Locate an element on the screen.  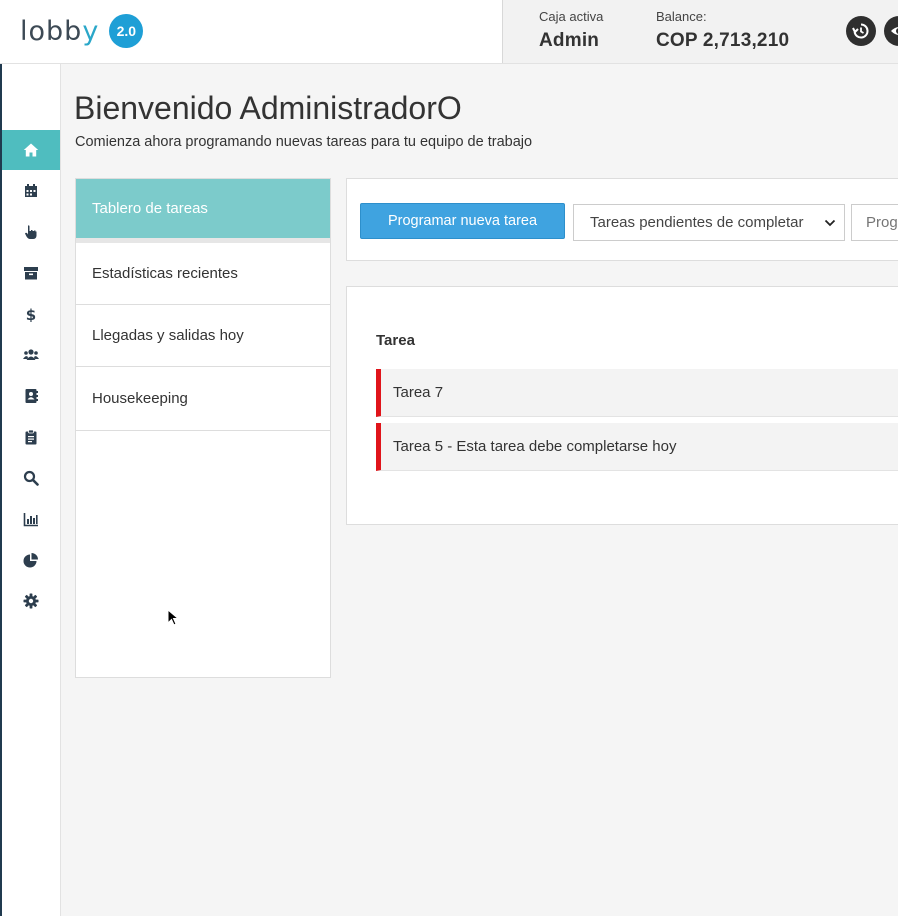
sidebar-item-users is located at coordinates (31, 355).